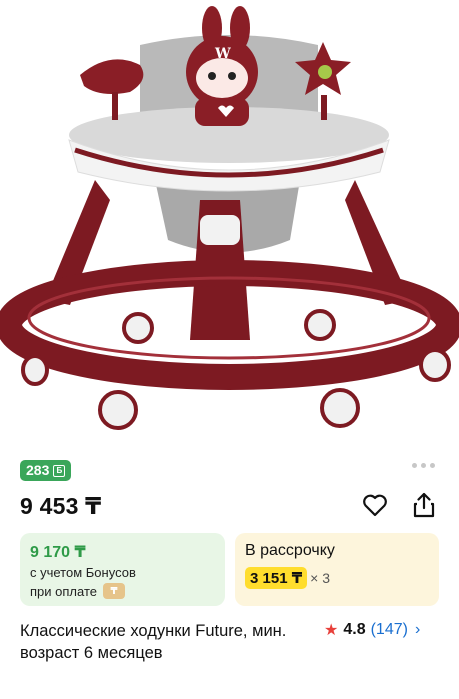 This screenshot has height=699, width=459. Describe the element at coordinates (423, 465) in the screenshot. I see `more-dots-icon` at that location.